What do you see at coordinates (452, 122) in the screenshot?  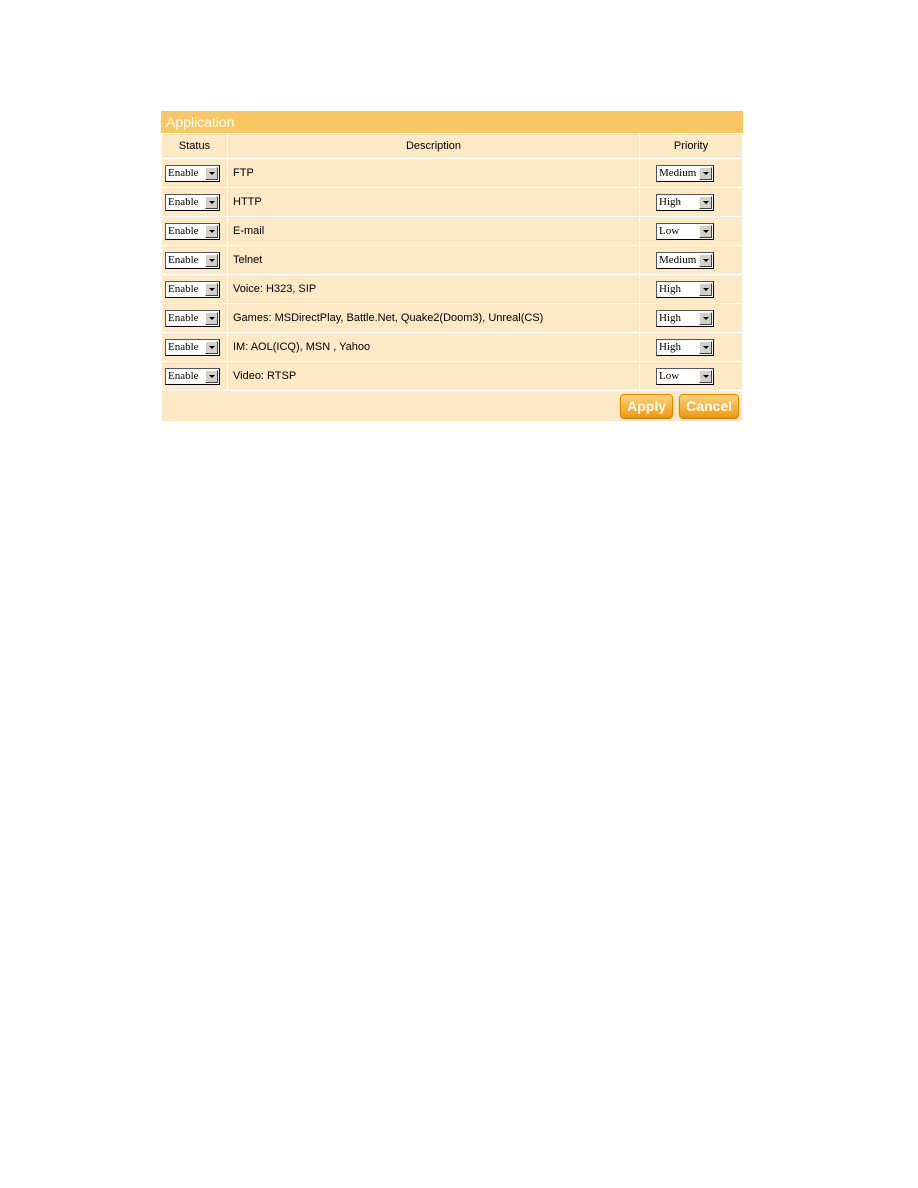 I see `panel-title: Application` at bounding box center [452, 122].